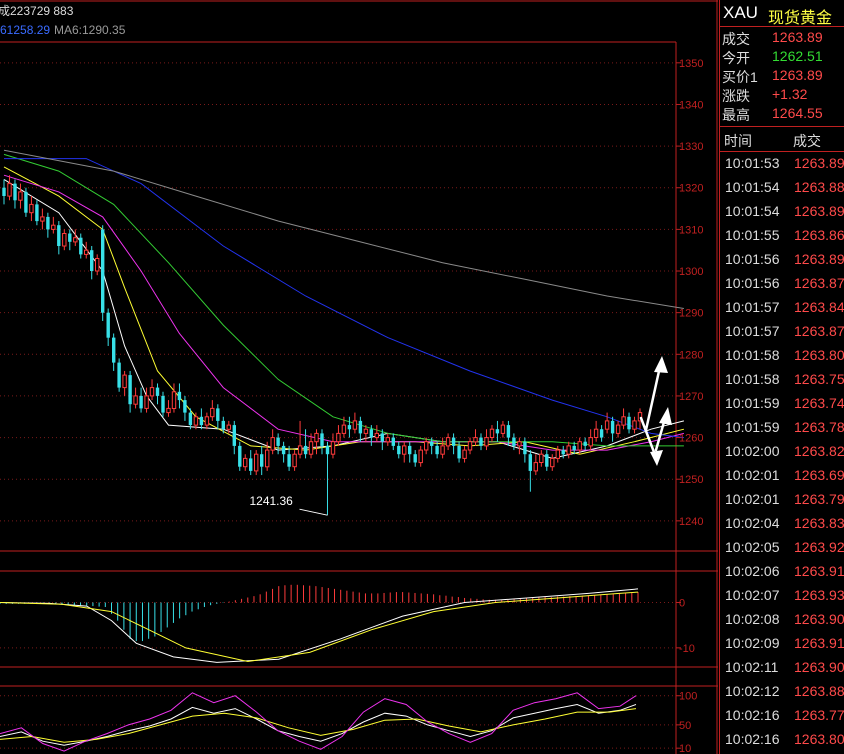  Describe the element at coordinates (738, 141) in the screenshot. I see `ticks-header-time: 时间` at that location.